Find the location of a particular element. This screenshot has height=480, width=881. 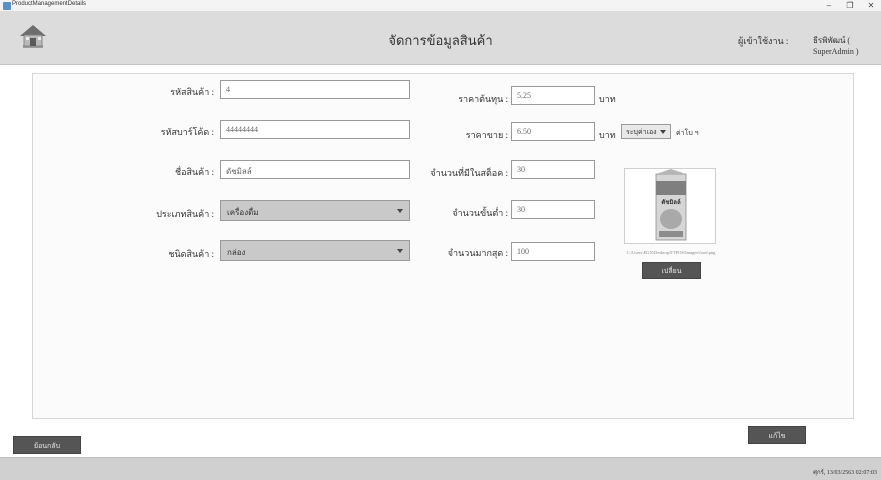

status-datetime: ศุกร์, 13/03/2563 02:07:03 is located at coordinates (845, 473).